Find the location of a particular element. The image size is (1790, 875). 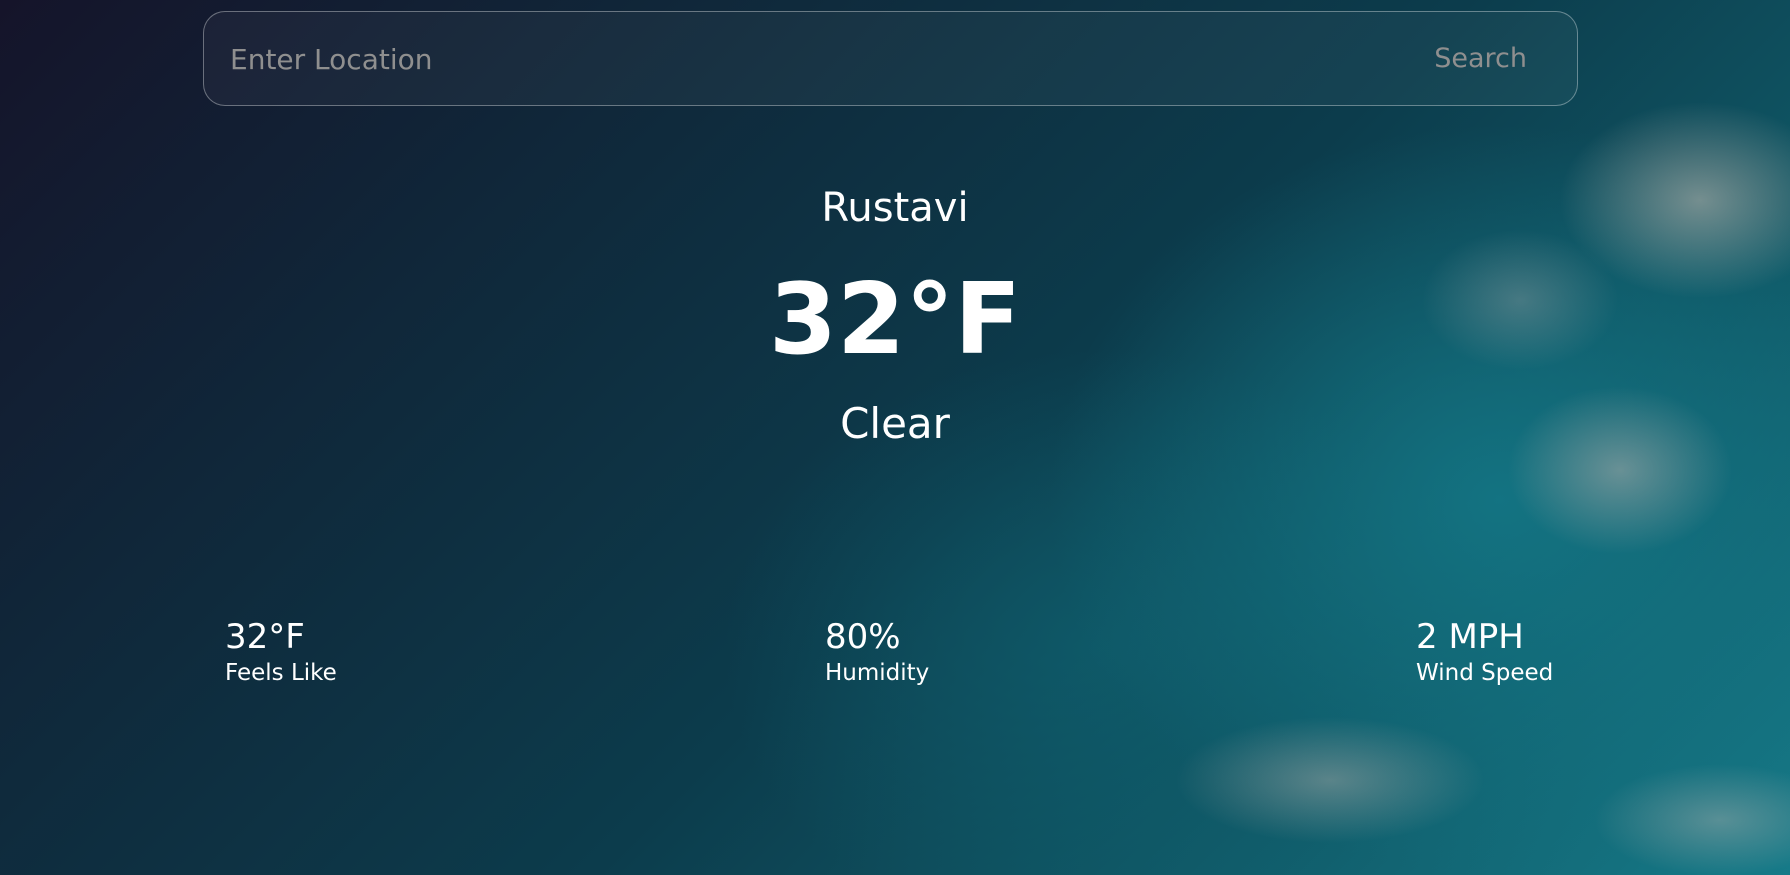

search-button: Search is located at coordinates (1480, 59).